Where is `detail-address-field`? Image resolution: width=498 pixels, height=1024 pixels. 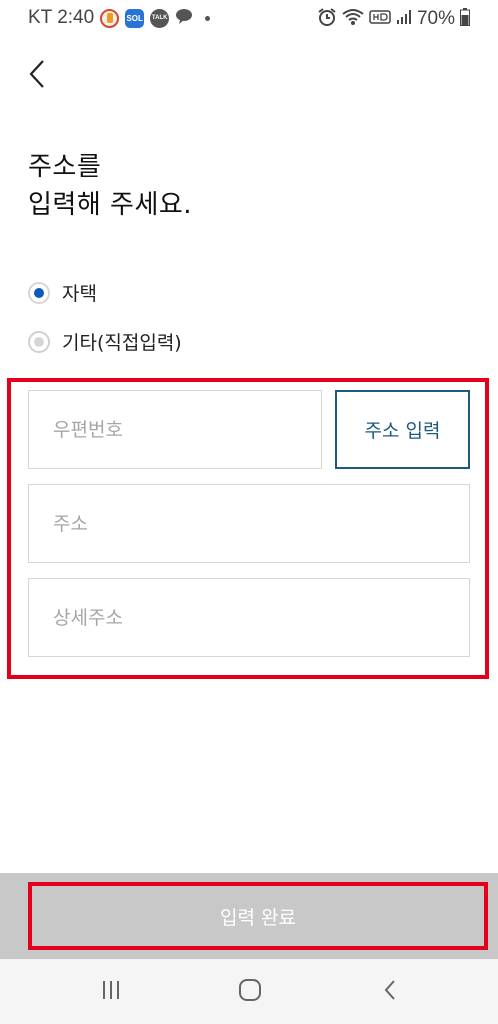
detail-address-field is located at coordinates (249, 617).